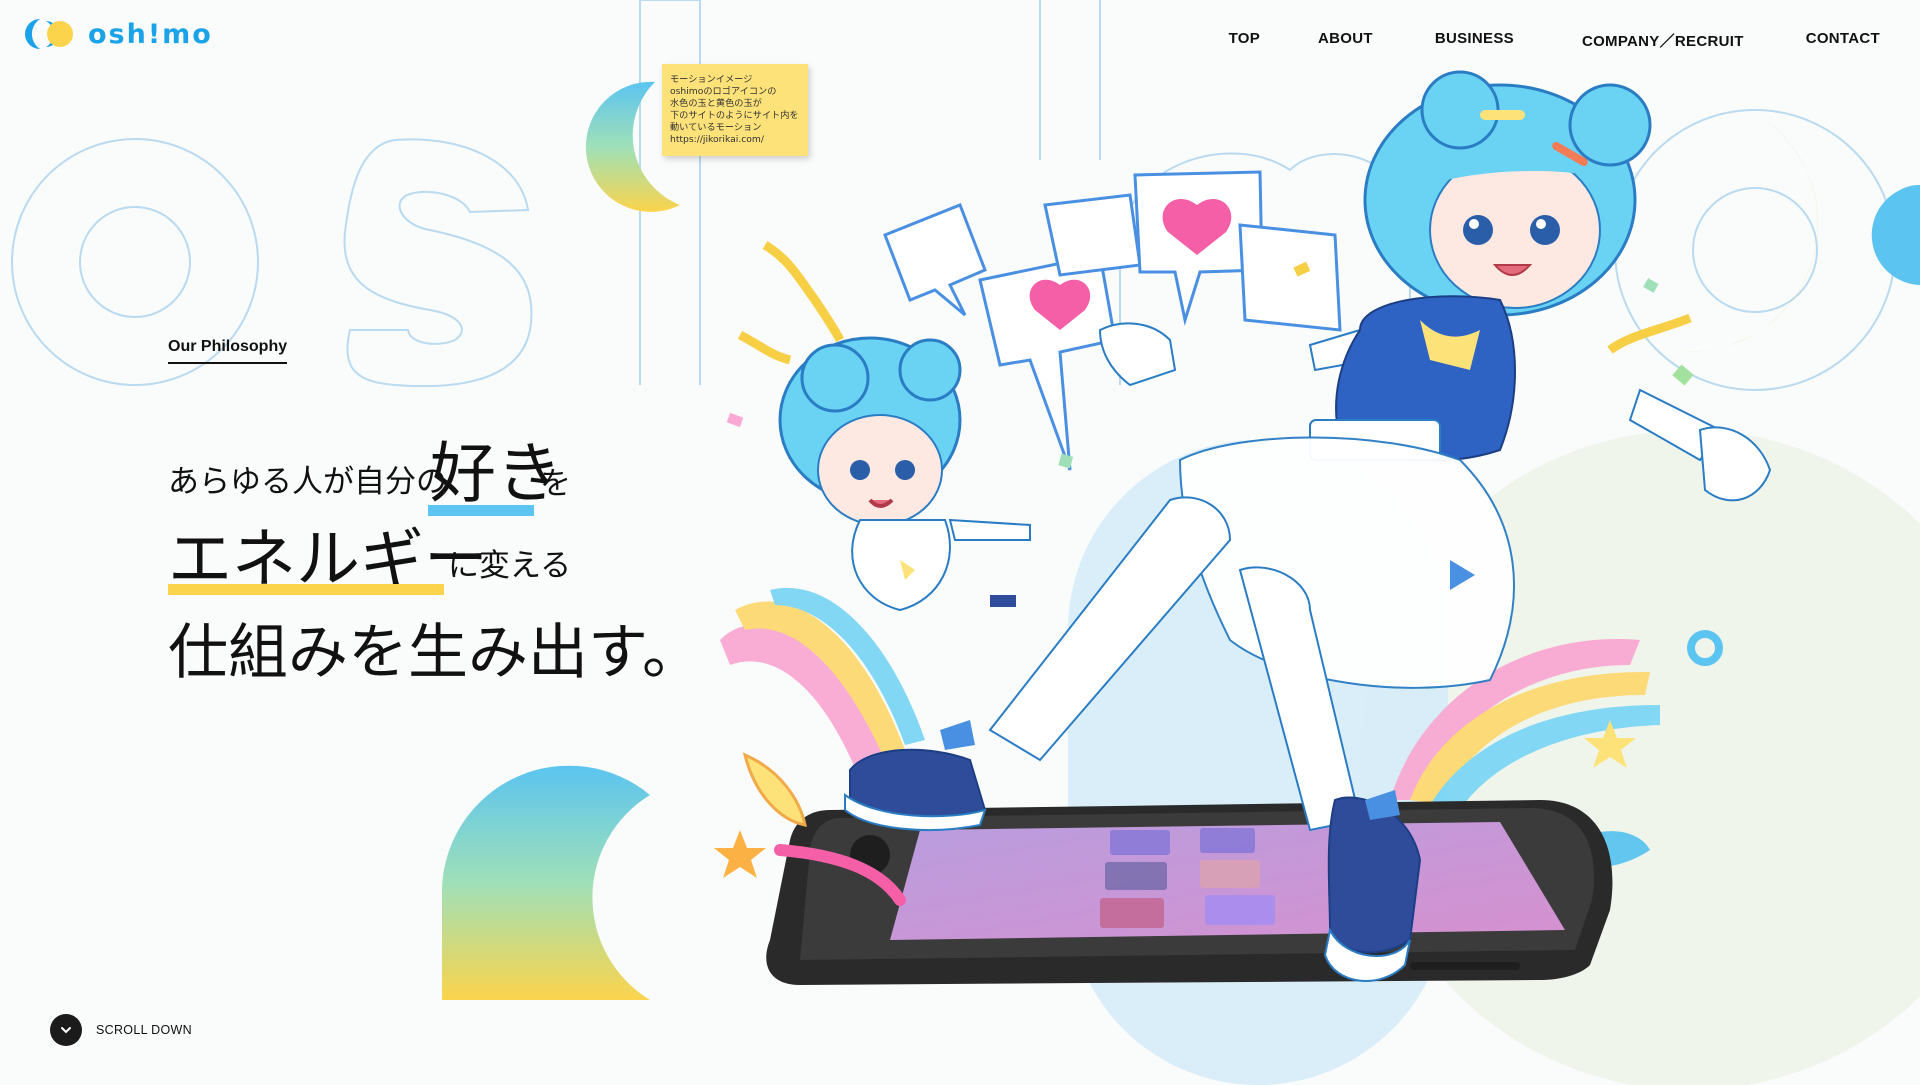 The image size is (1920, 1085). What do you see at coordinates (1345, 40) in the screenshot?
I see `nav-about-link: ABOUT` at bounding box center [1345, 40].